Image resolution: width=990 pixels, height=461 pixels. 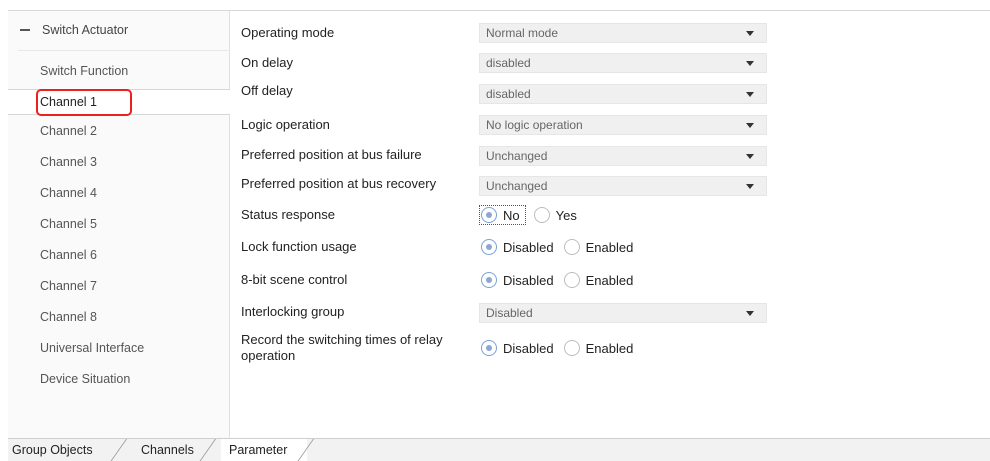 What do you see at coordinates (623, 33) in the screenshot?
I see `operating-mode-select: Normal mode` at bounding box center [623, 33].